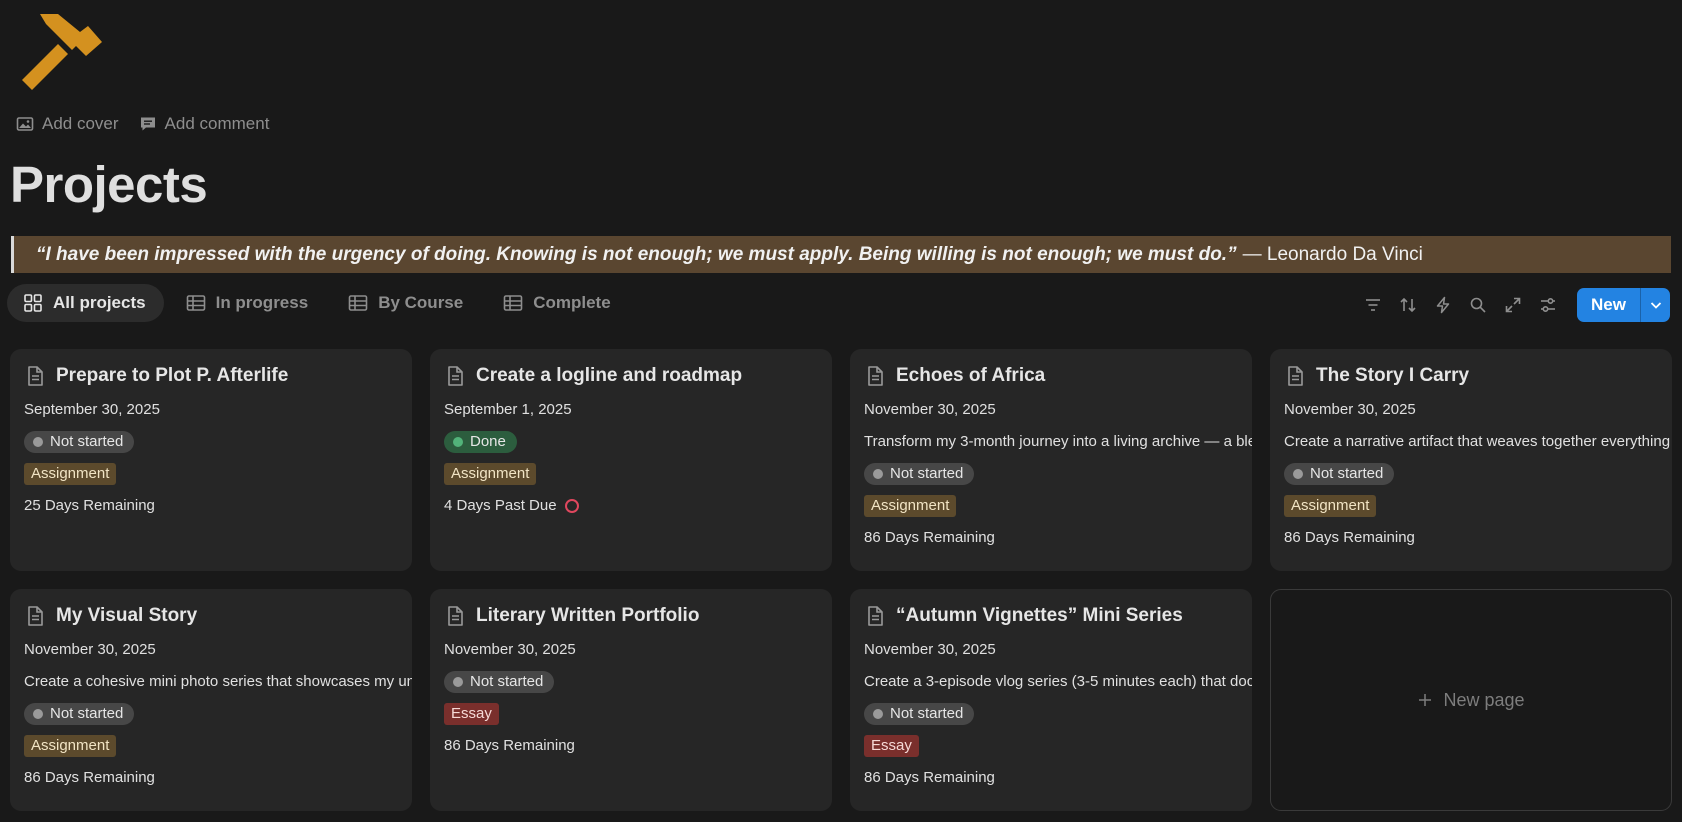 The height and width of the screenshot is (822, 1682). I want to click on card-title-text: Create a logline and roadmap, so click(609, 375).